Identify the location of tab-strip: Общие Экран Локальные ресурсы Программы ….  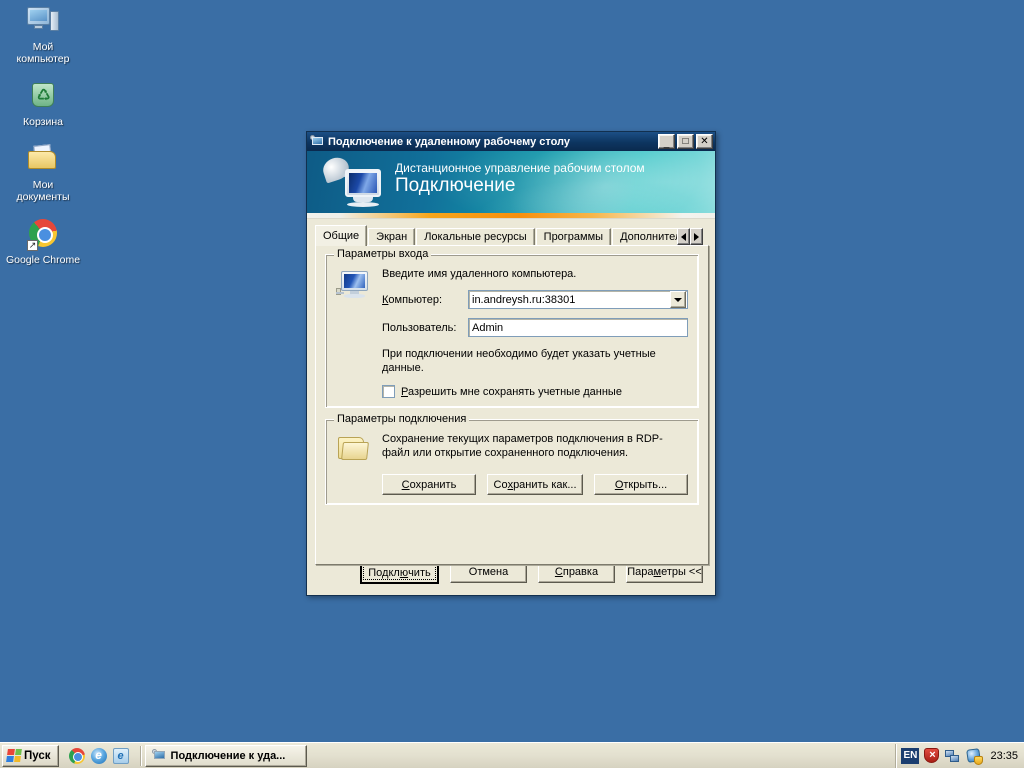
(512, 235).